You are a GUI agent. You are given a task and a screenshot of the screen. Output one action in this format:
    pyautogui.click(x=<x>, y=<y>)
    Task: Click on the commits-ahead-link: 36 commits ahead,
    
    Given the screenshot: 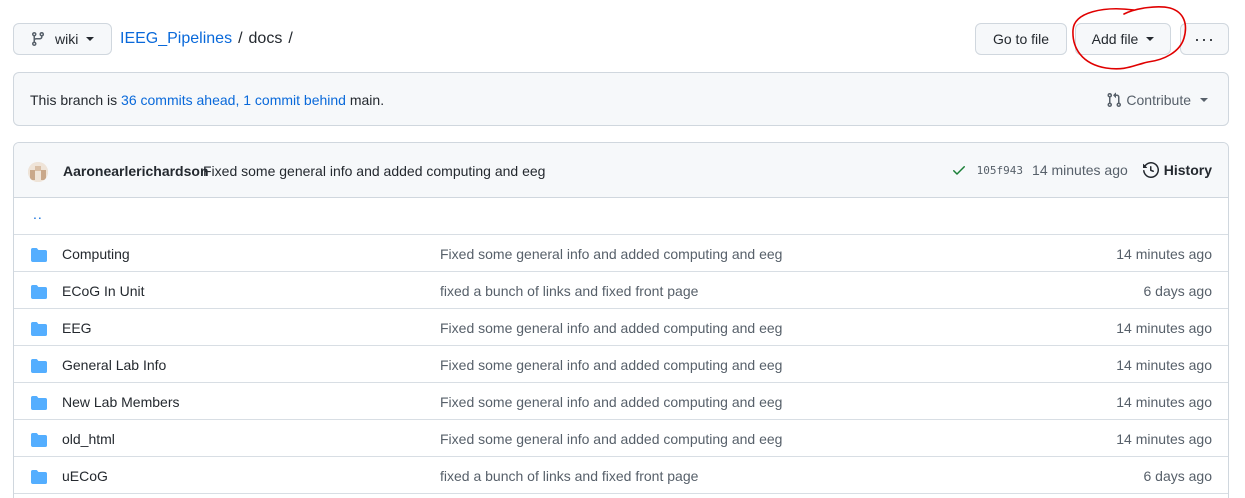 What is the action you would take?
    pyautogui.click(x=180, y=100)
    